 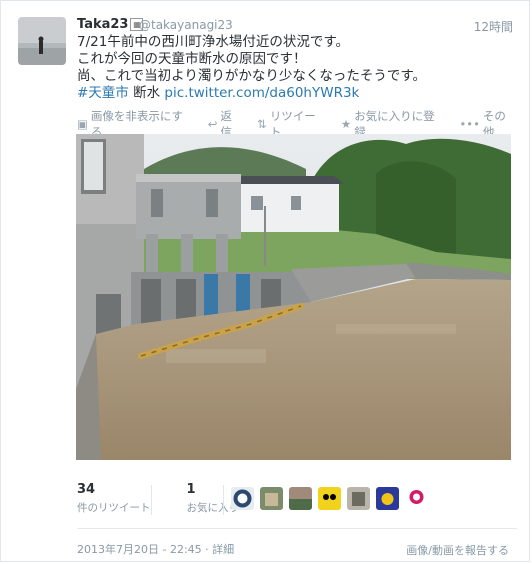 What do you see at coordinates (103, 93) in the screenshot?
I see `hashtag-link: #天童市` at bounding box center [103, 93].